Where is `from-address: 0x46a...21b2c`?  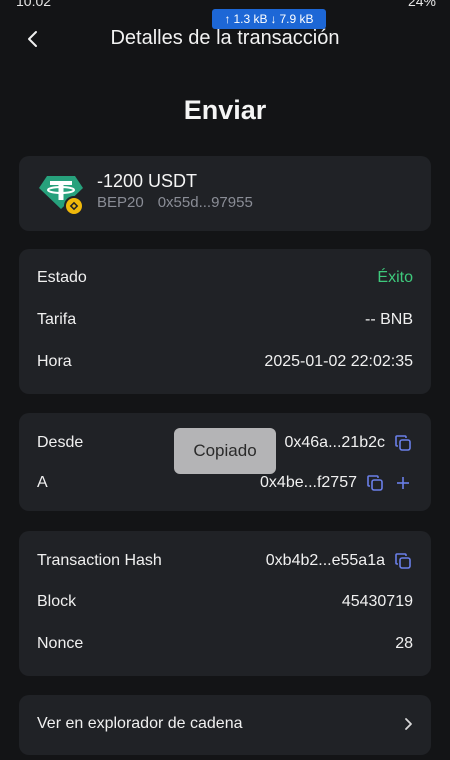
from-address: 0x46a...21b2c is located at coordinates (334, 442).